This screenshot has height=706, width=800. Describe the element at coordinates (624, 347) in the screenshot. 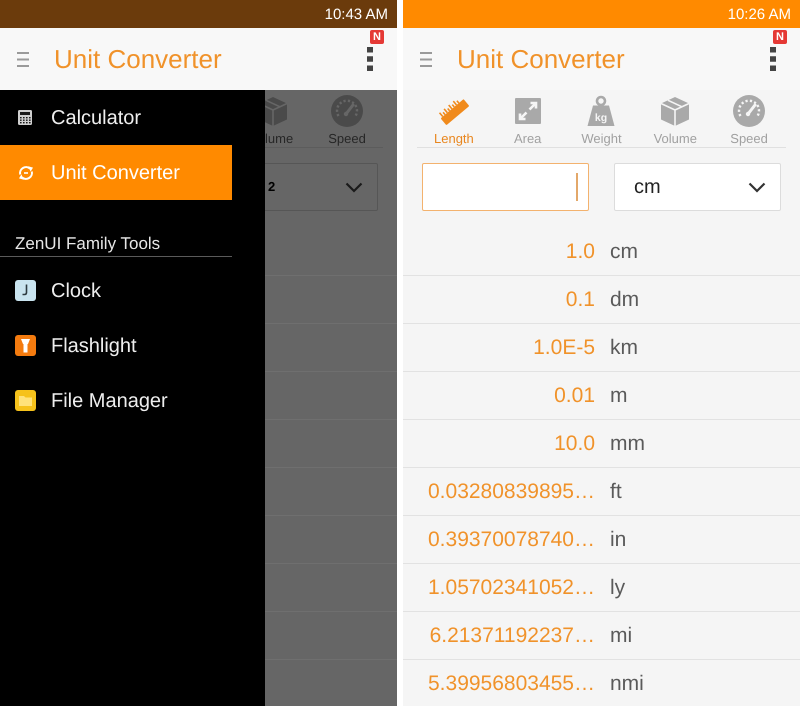

I see `unit-label: km` at that location.